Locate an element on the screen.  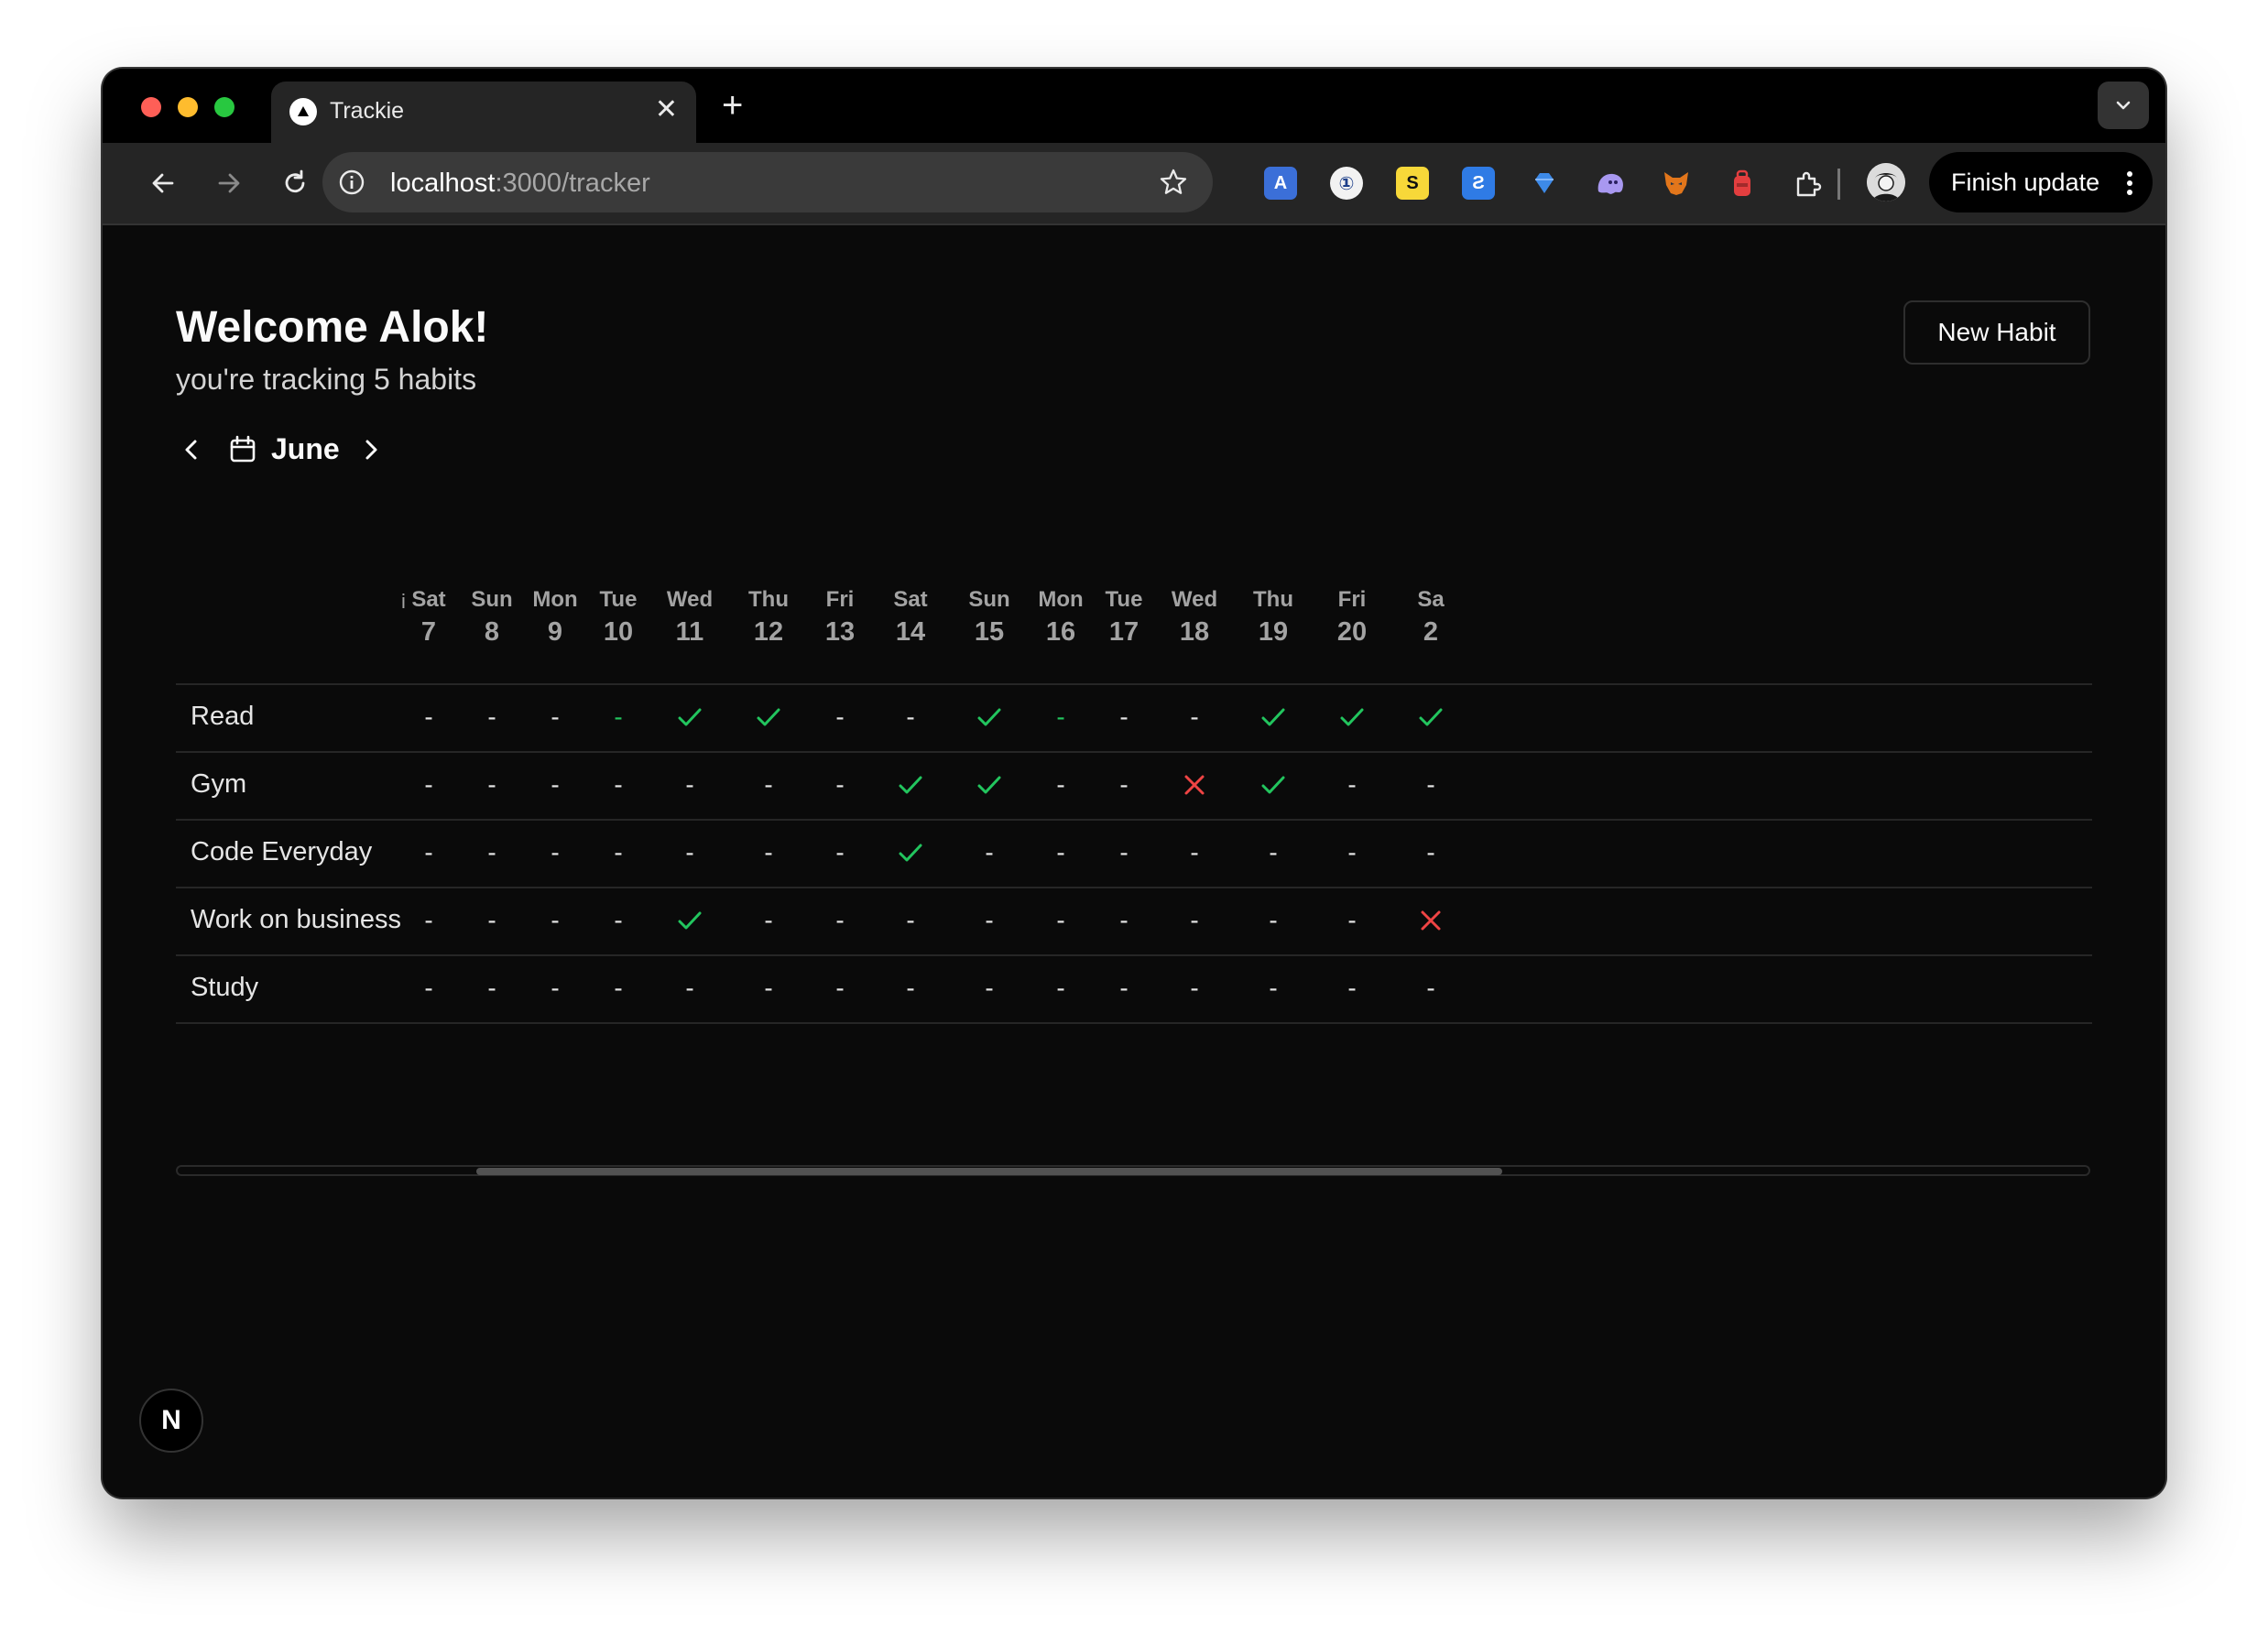
new-tab-button: + is located at coordinates (732, 106).